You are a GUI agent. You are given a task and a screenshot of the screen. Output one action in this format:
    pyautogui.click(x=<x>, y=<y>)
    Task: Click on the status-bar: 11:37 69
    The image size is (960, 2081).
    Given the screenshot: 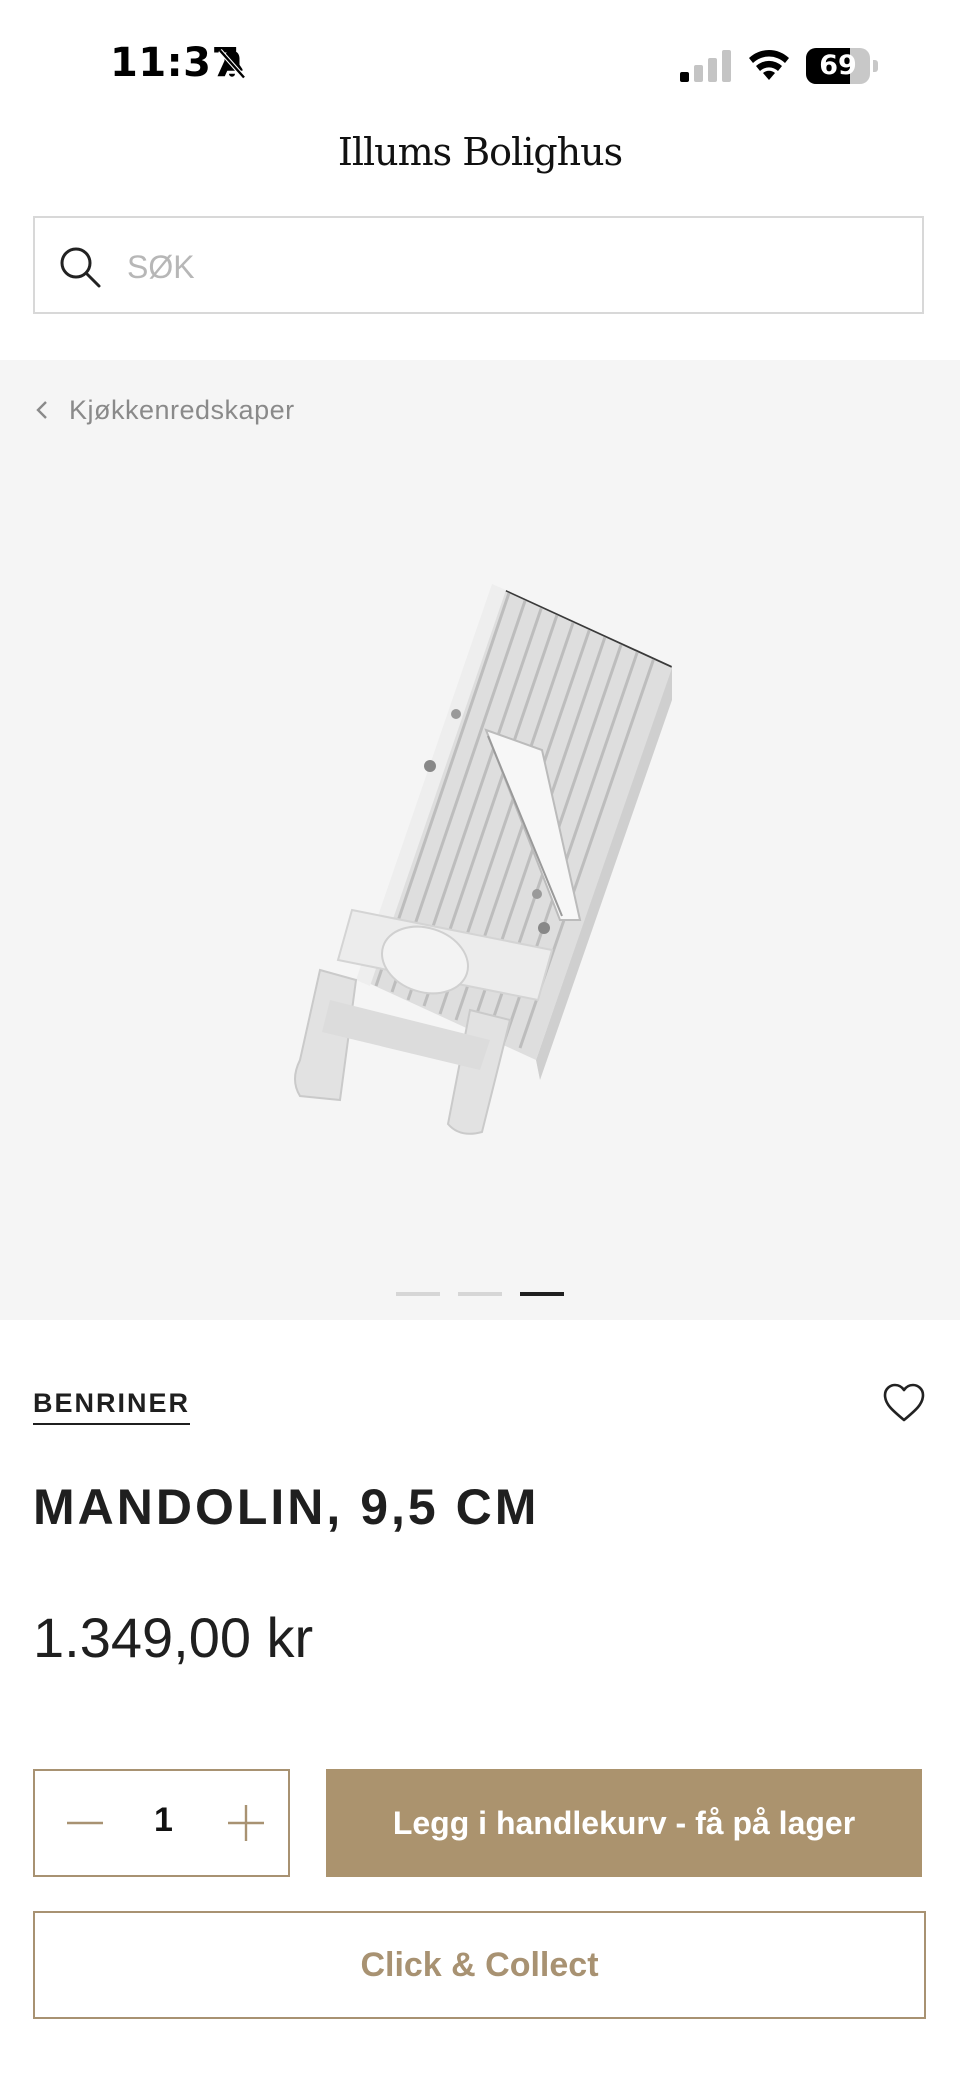 What is the action you would take?
    pyautogui.click(x=480, y=60)
    